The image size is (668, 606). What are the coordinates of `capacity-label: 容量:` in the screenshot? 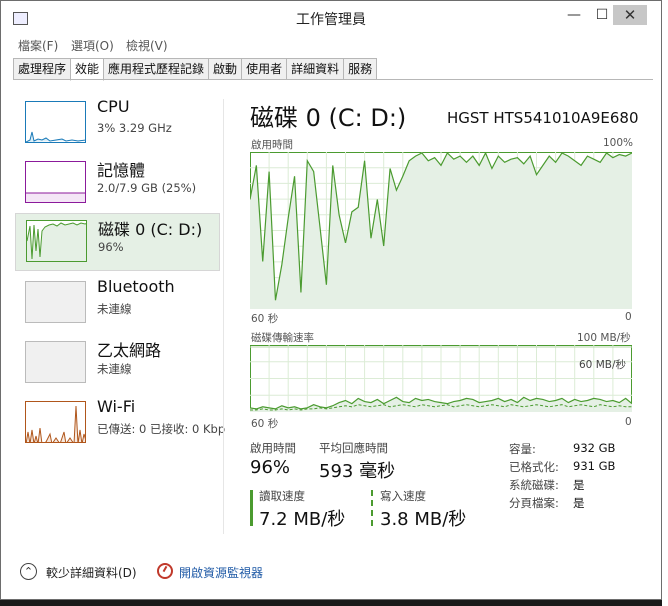 It's located at (522, 449).